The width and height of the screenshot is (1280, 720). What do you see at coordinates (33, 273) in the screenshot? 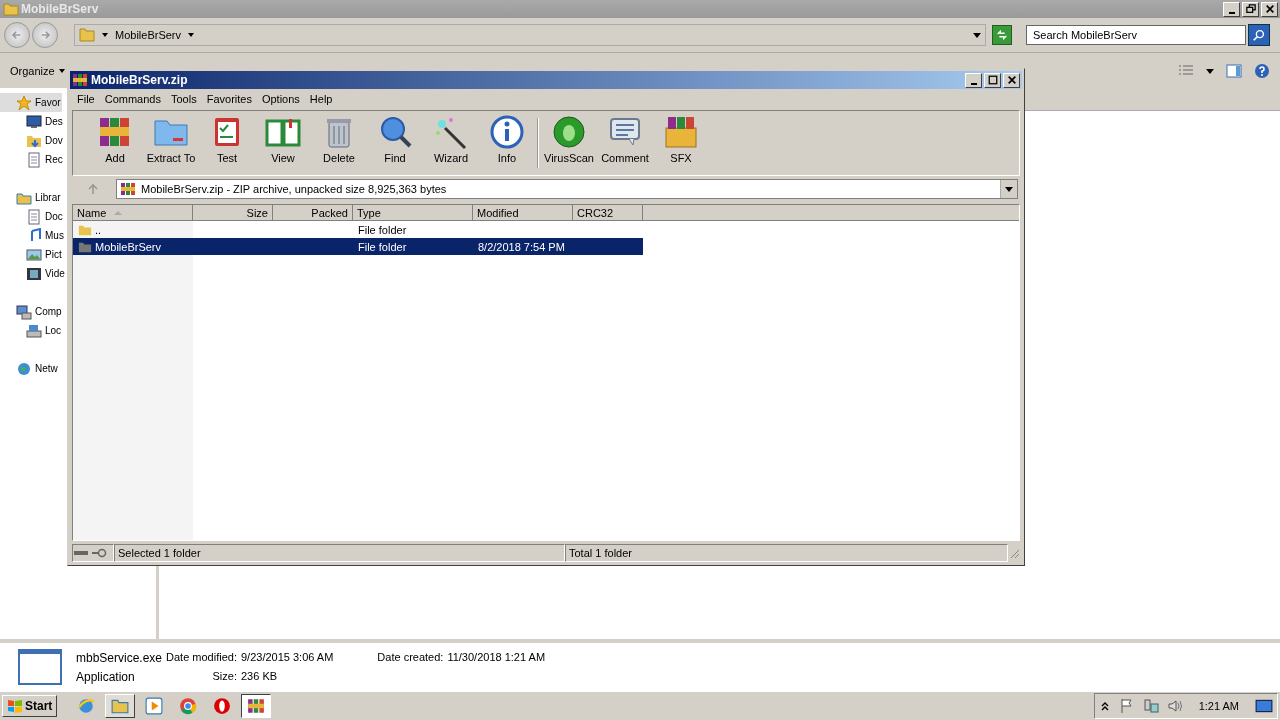
I see `sidebar-item: Vide` at bounding box center [33, 273].